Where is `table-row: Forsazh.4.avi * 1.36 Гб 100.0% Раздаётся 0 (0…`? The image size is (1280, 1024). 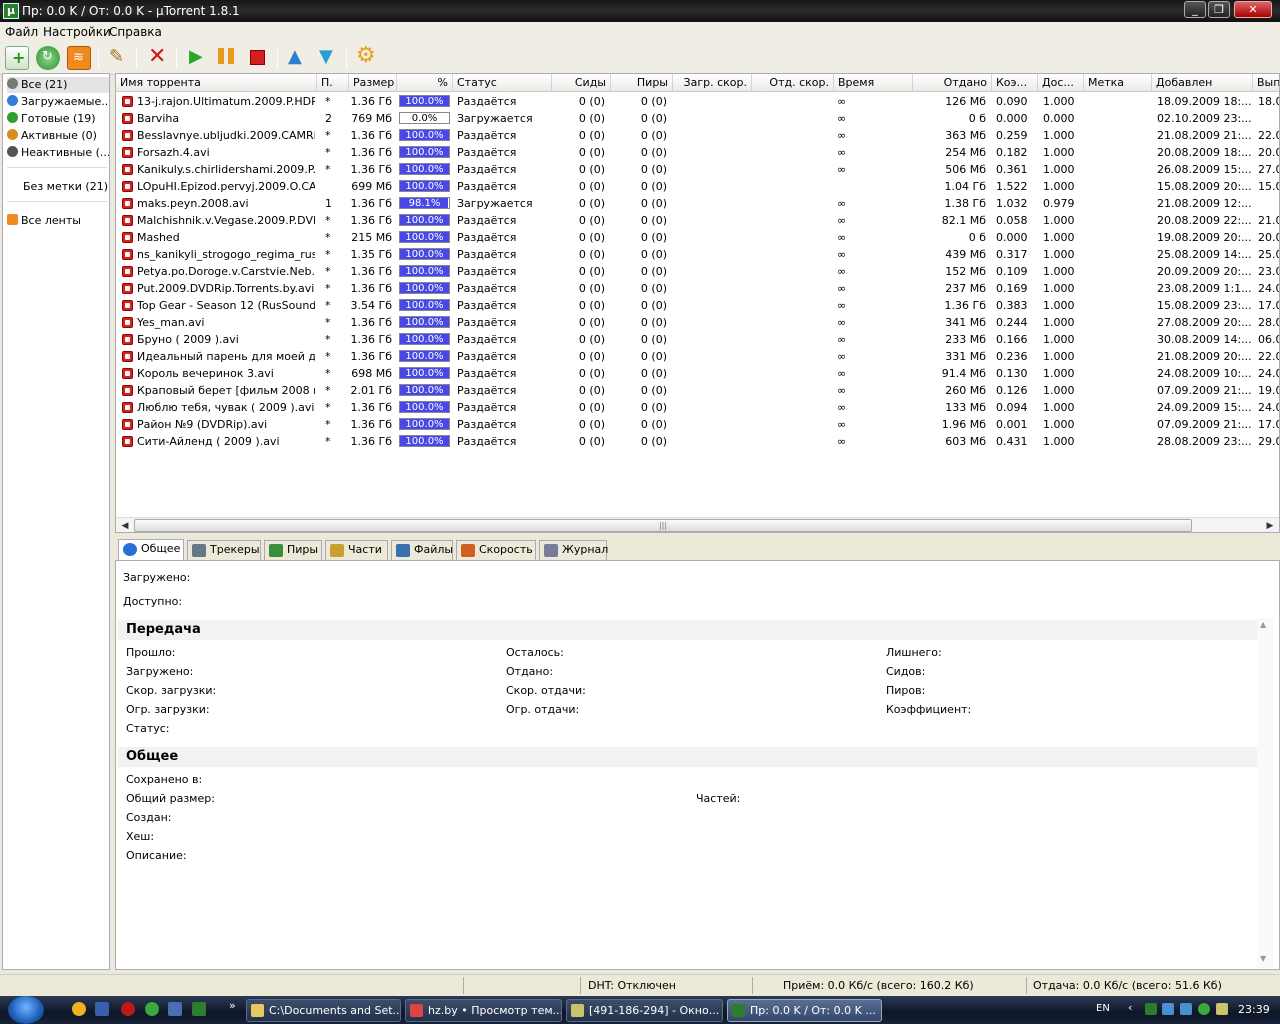
table-row: Forsazh.4.avi * 1.36 Гб 100.0% Раздаётся 0 (0… is located at coordinates (697, 152).